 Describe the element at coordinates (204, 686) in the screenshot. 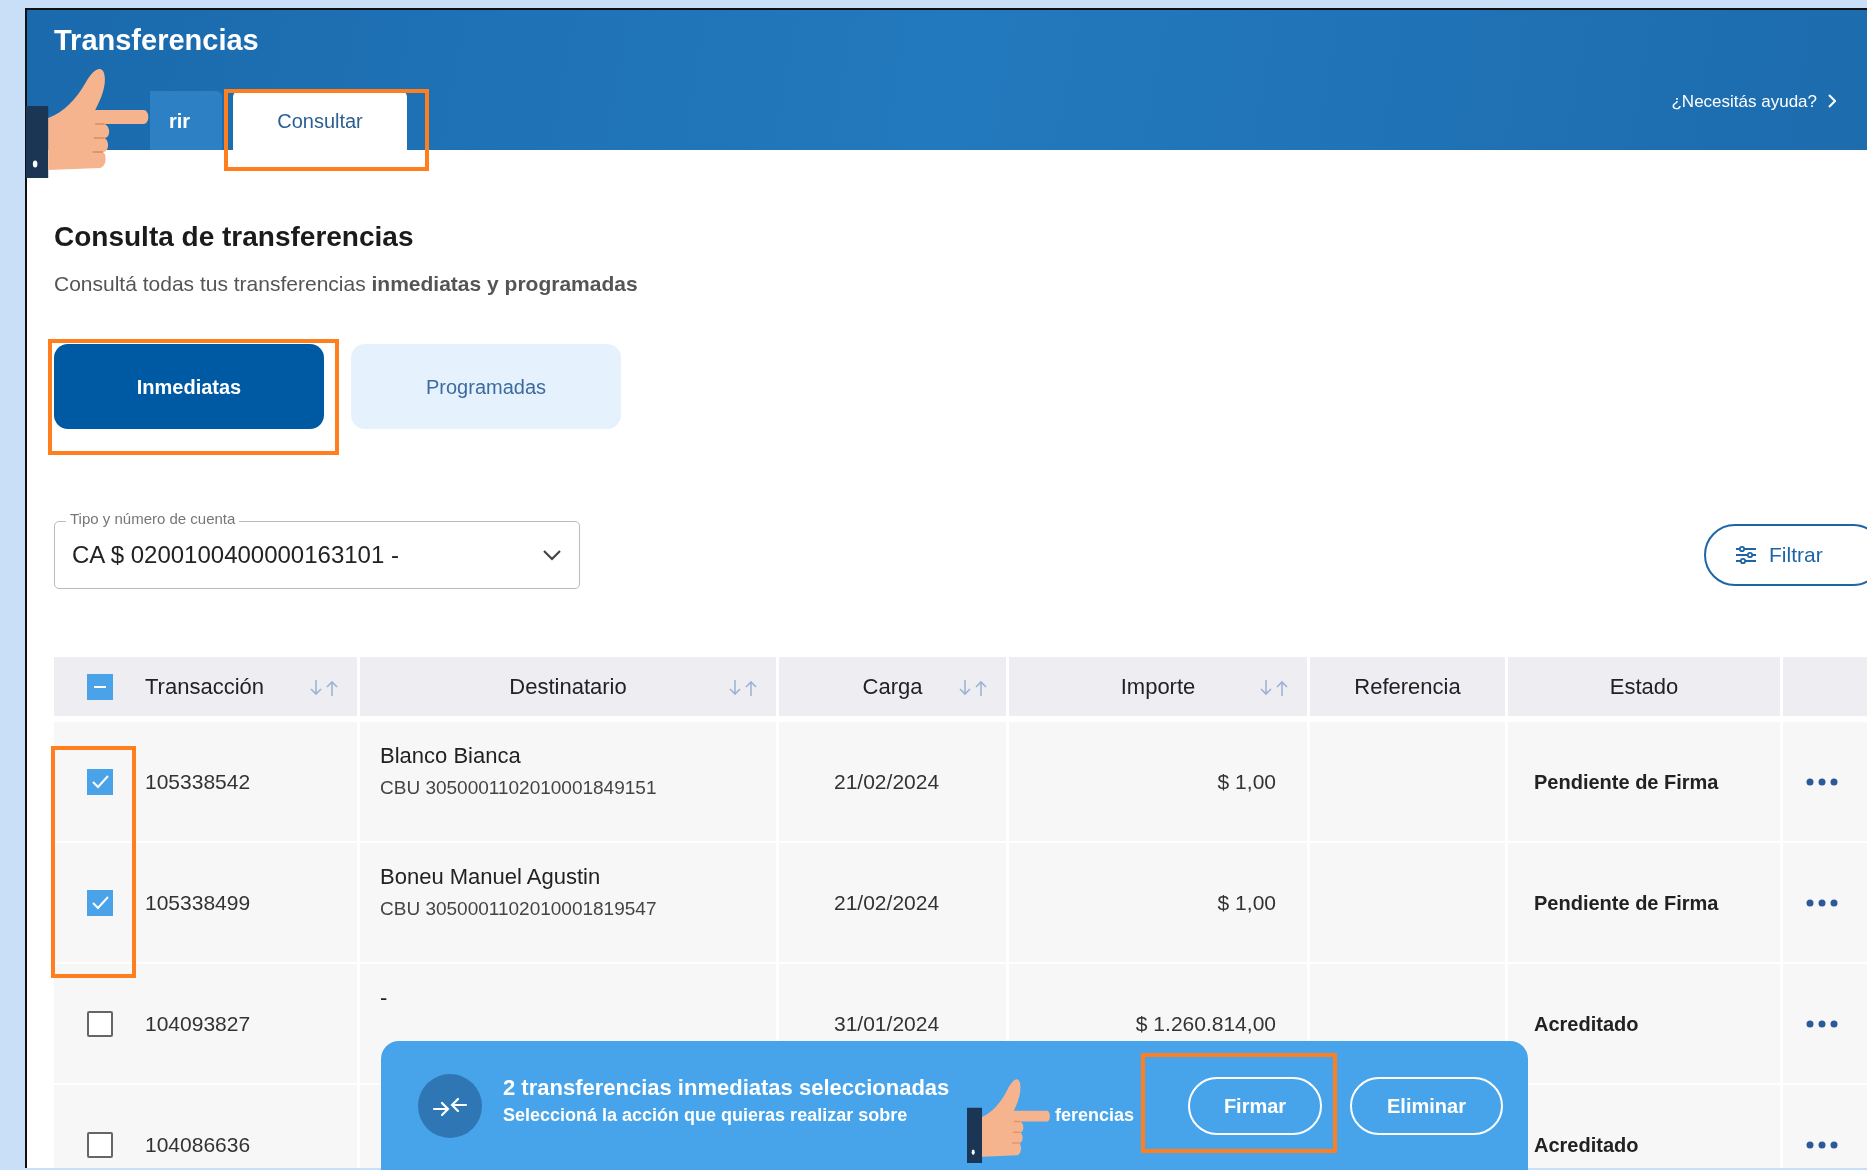

I see `column-header: Transacción` at that location.